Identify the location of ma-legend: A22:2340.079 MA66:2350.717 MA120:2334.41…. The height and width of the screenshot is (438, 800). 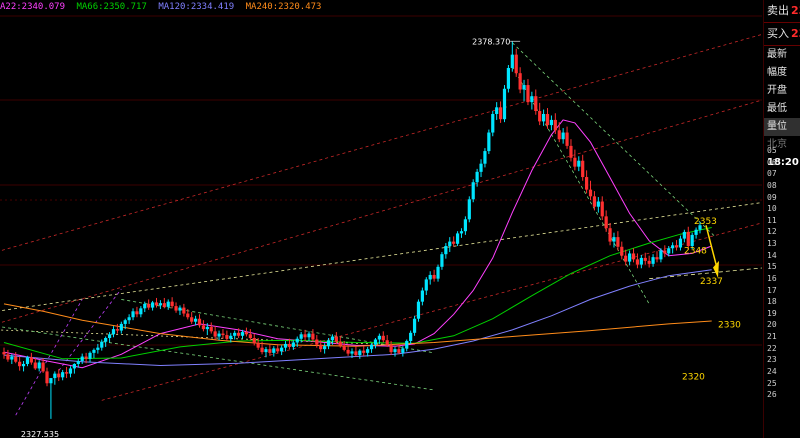
(163, 9).